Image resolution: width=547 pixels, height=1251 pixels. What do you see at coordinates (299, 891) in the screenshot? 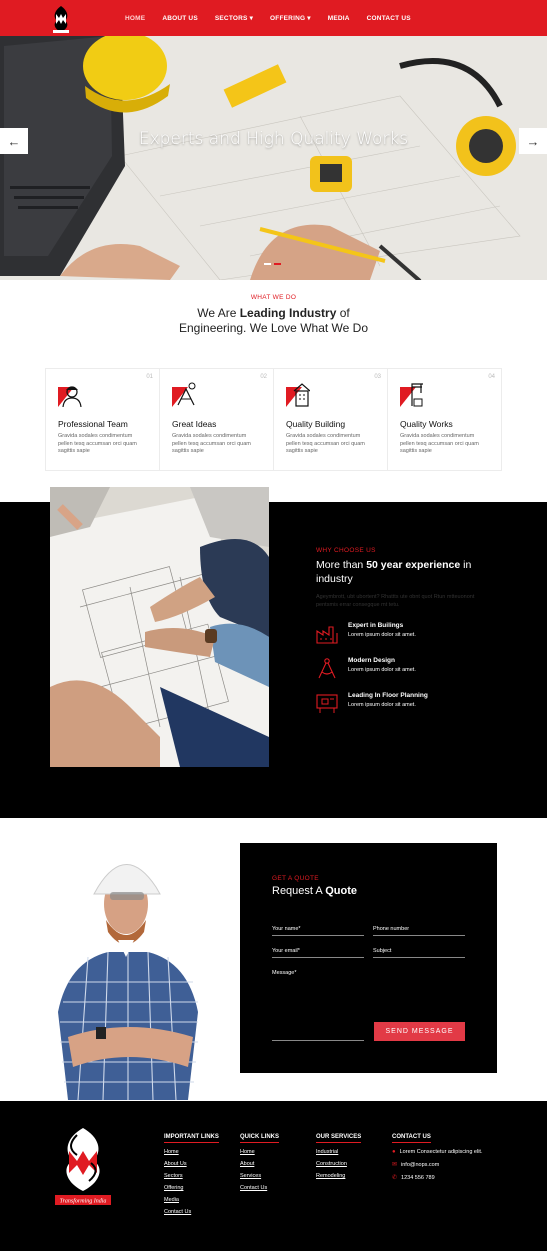
I see `heading-part: Request A` at bounding box center [299, 891].